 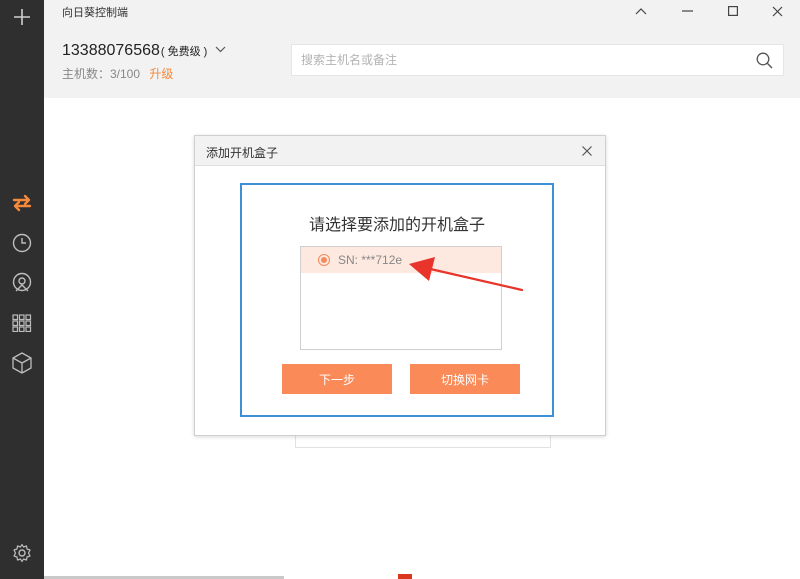 I want to click on app-title: 向日葵控制端, so click(x=95, y=13).